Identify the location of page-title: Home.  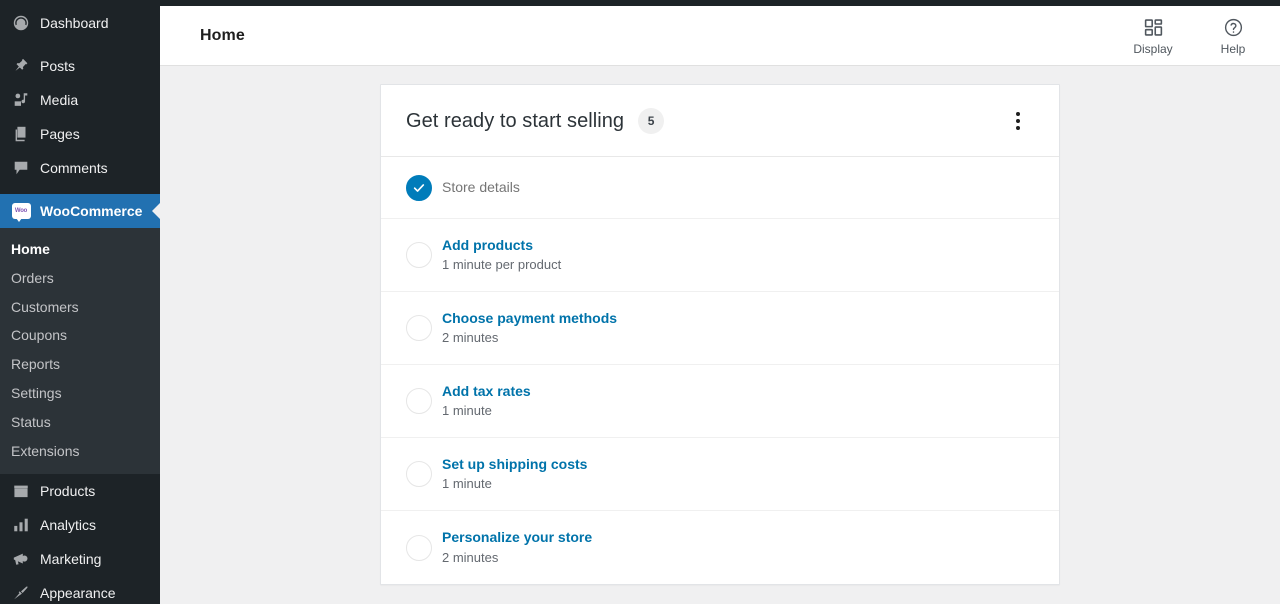
(222, 35).